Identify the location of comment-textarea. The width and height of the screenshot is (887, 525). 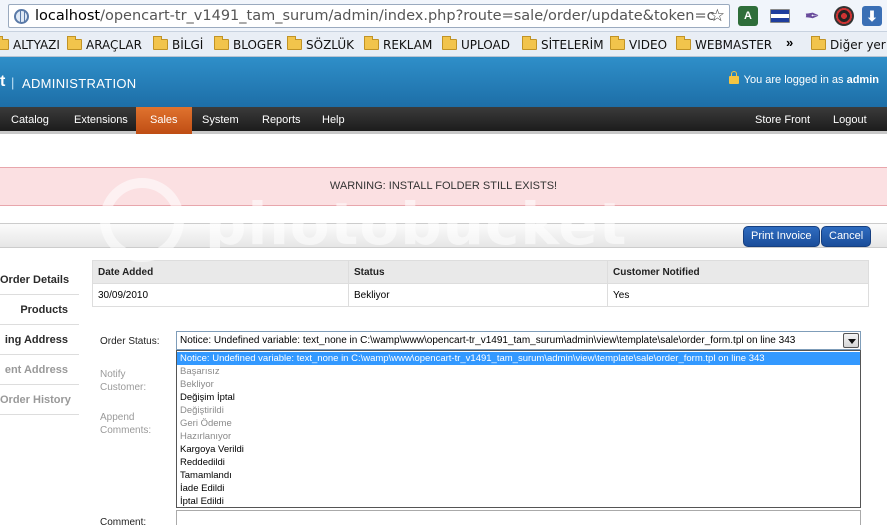
(518, 517).